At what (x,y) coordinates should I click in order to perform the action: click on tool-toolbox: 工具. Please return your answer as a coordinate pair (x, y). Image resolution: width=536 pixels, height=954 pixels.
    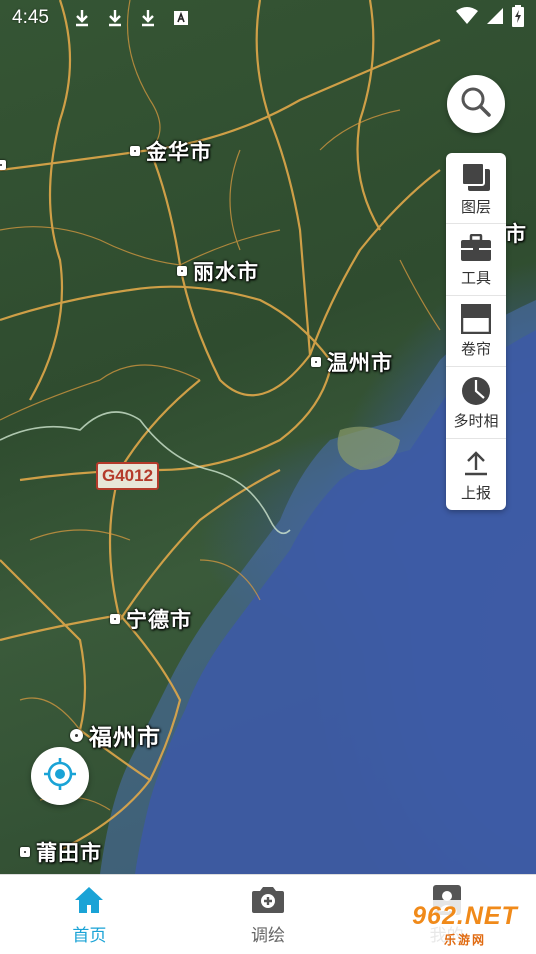
    Looking at the image, I should click on (476, 260).